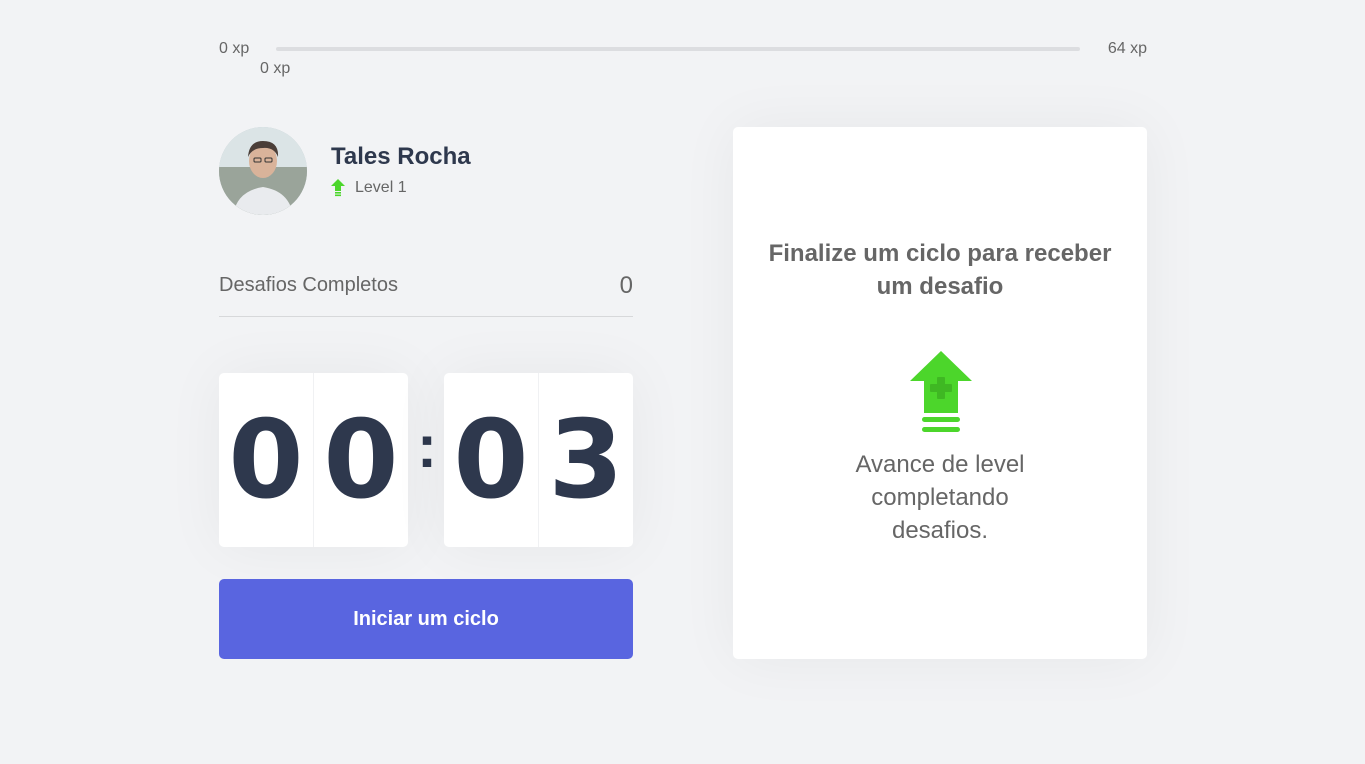  I want to click on minute-digit-left: 0, so click(266, 460).